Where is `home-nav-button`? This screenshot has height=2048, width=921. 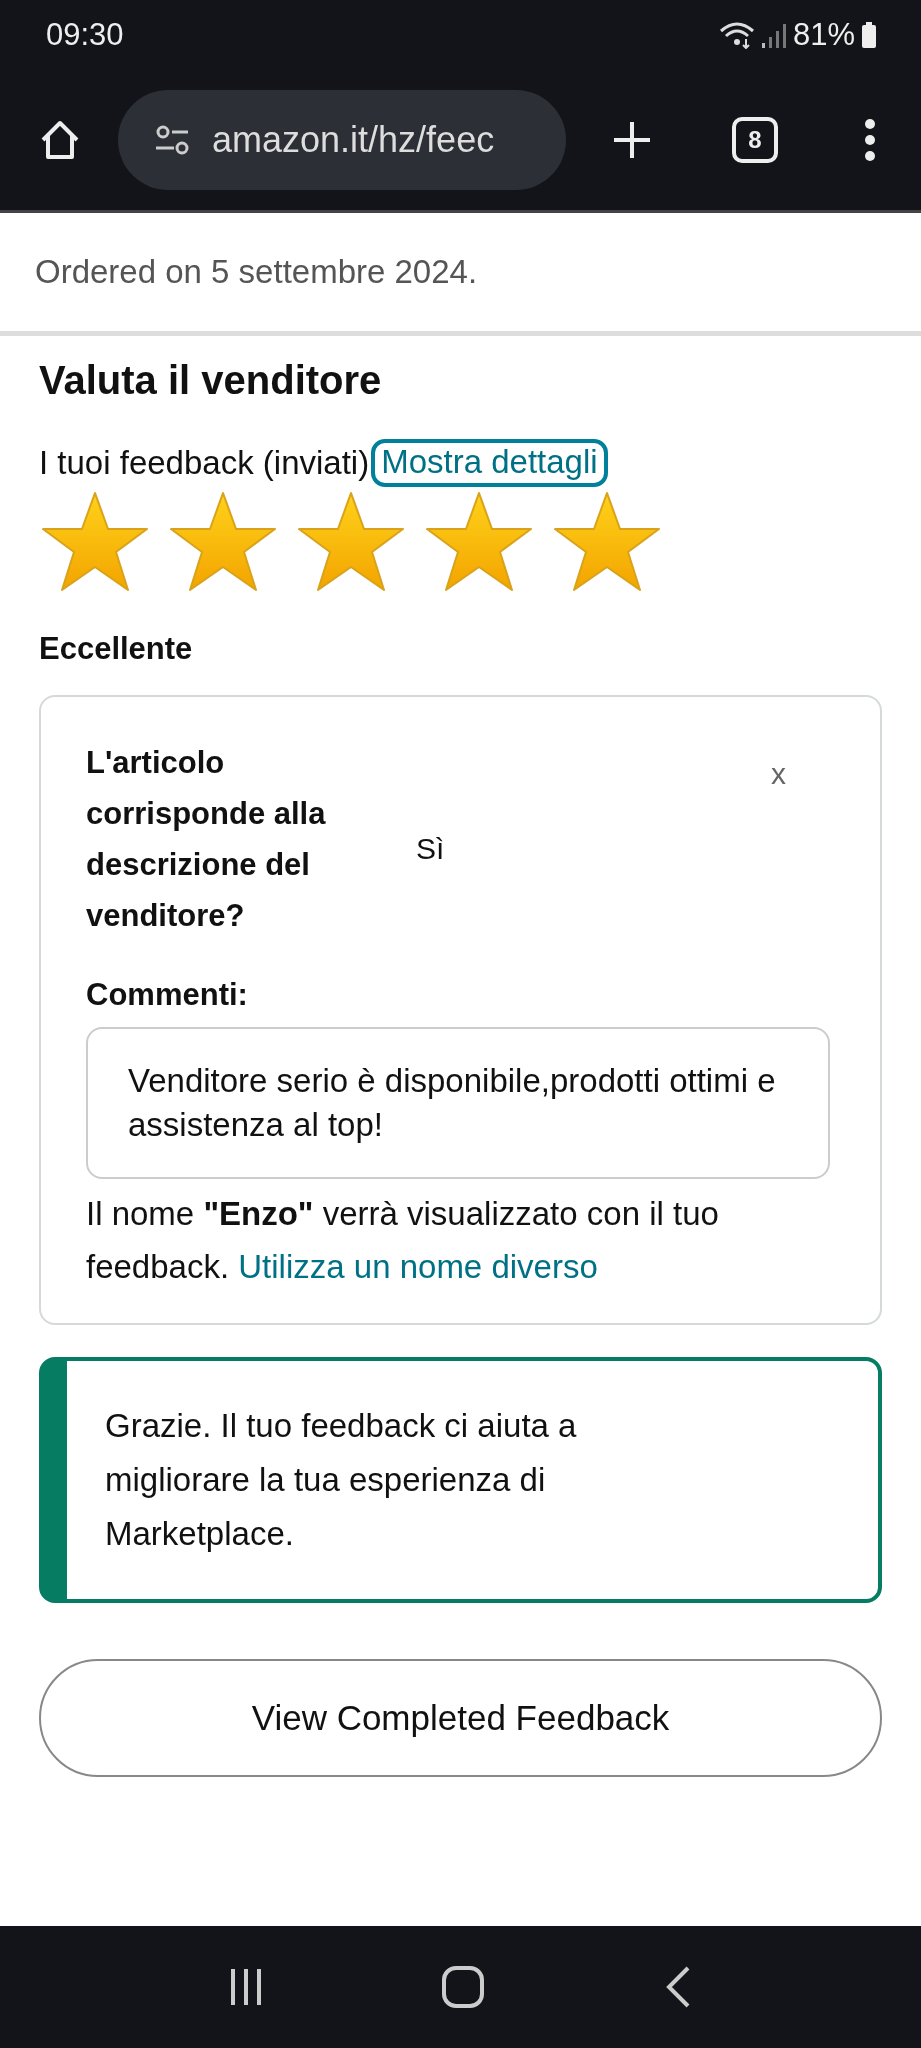 home-nav-button is located at coordinates (463, 1987).